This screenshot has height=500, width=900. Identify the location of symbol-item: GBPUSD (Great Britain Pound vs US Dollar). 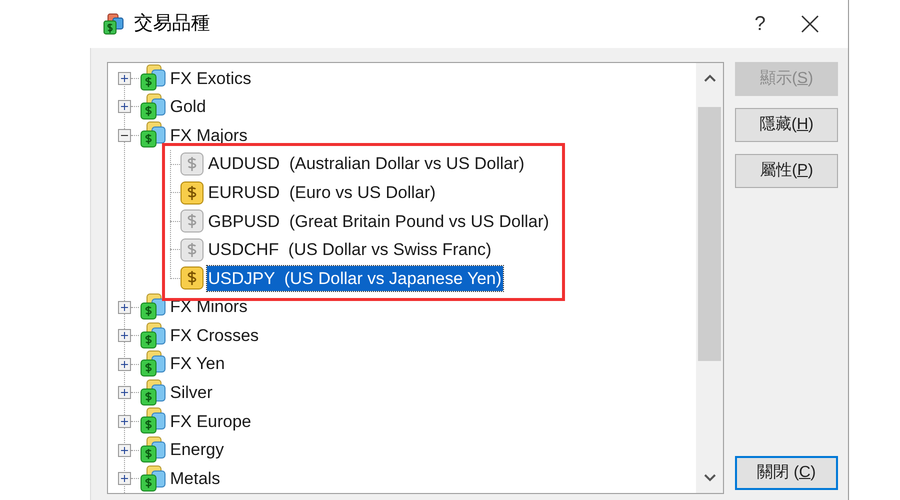
(378, 221).